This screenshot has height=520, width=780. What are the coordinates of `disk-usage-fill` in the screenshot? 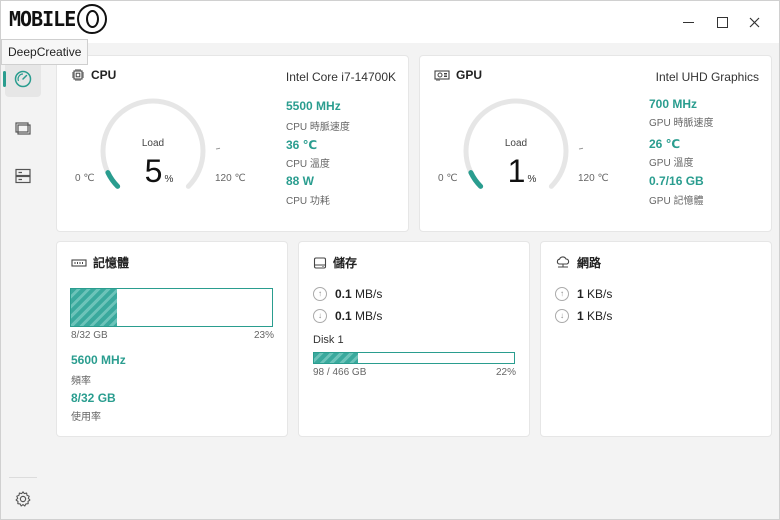 It's located at (336, 358).